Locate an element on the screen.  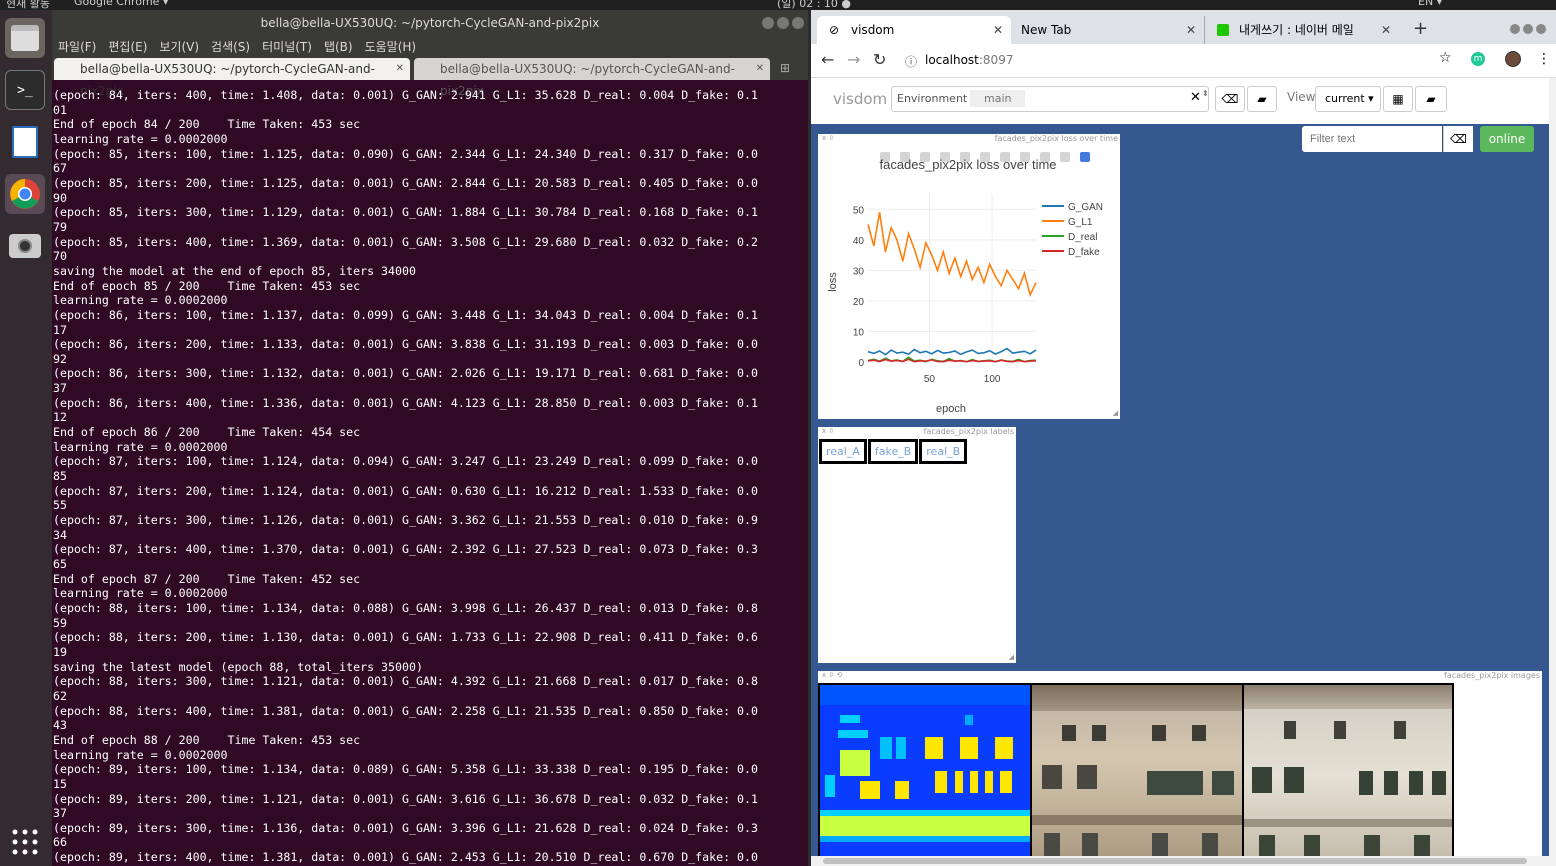
folder-icon: ▰ is located at coordinates (1431, 99).